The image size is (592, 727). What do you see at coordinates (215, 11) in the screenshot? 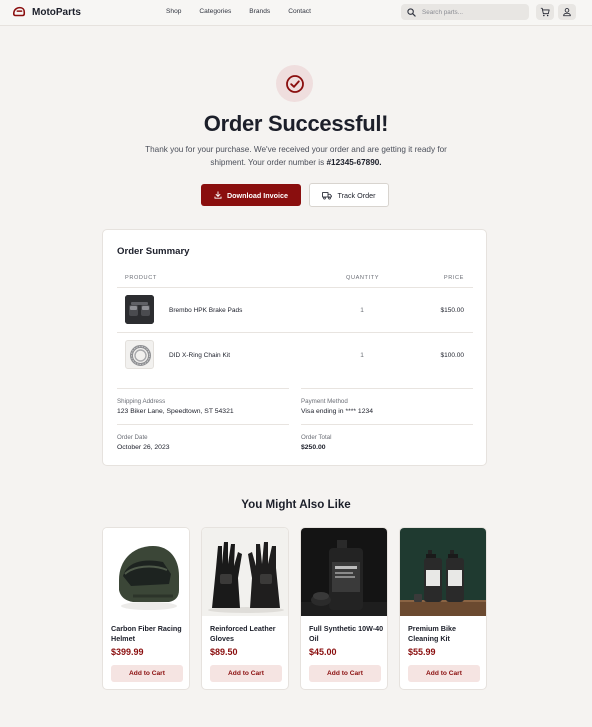
I see `nav-categories: Categories` at bounding box center [215, 11].